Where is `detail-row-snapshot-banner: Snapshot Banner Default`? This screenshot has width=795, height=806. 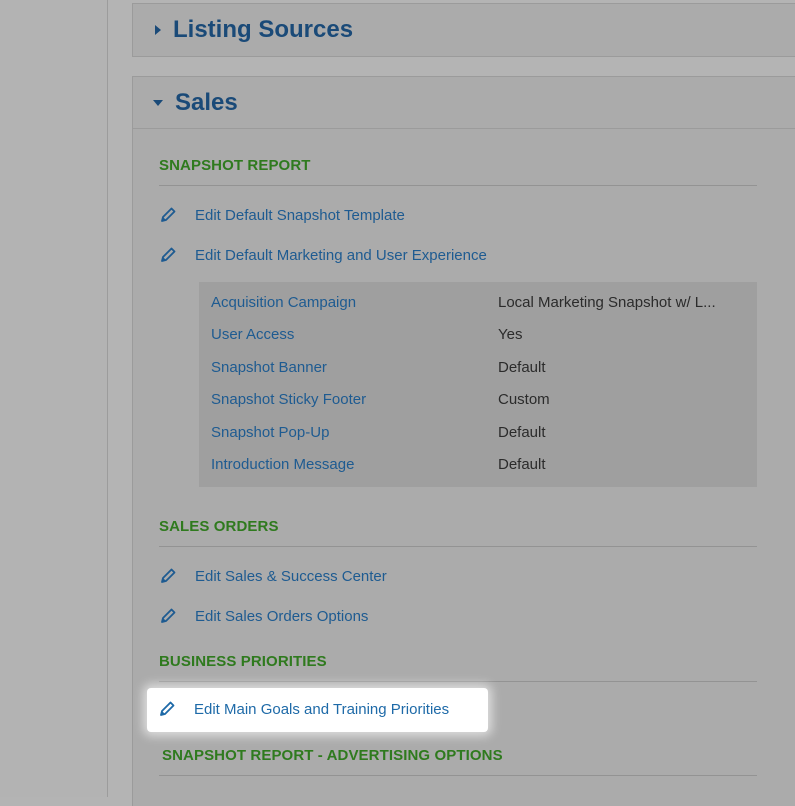 detail-row-snapshot-banner: Snapshot Banner Default is located at coordinates (478, 367).